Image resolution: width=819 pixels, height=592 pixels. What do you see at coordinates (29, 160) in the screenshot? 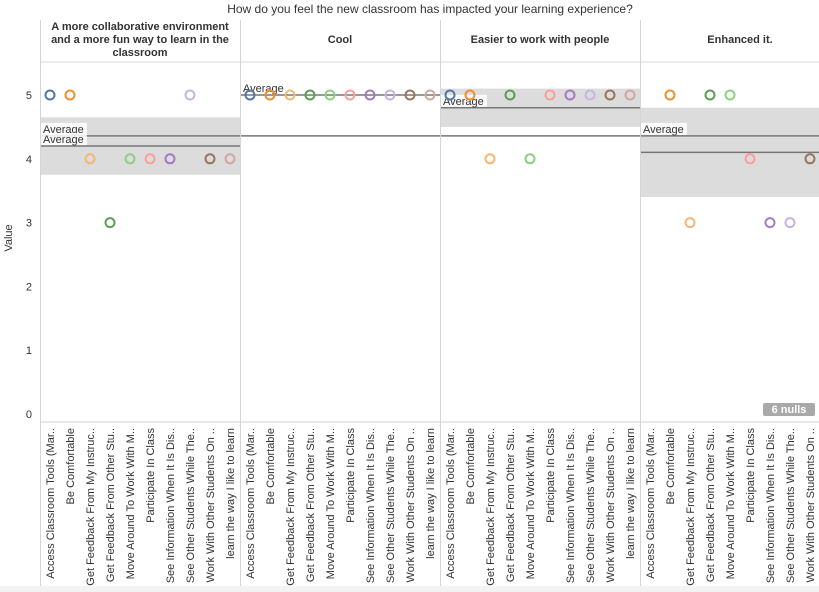
I see `y-tick-label: 4` at bounding box center [29, 160].